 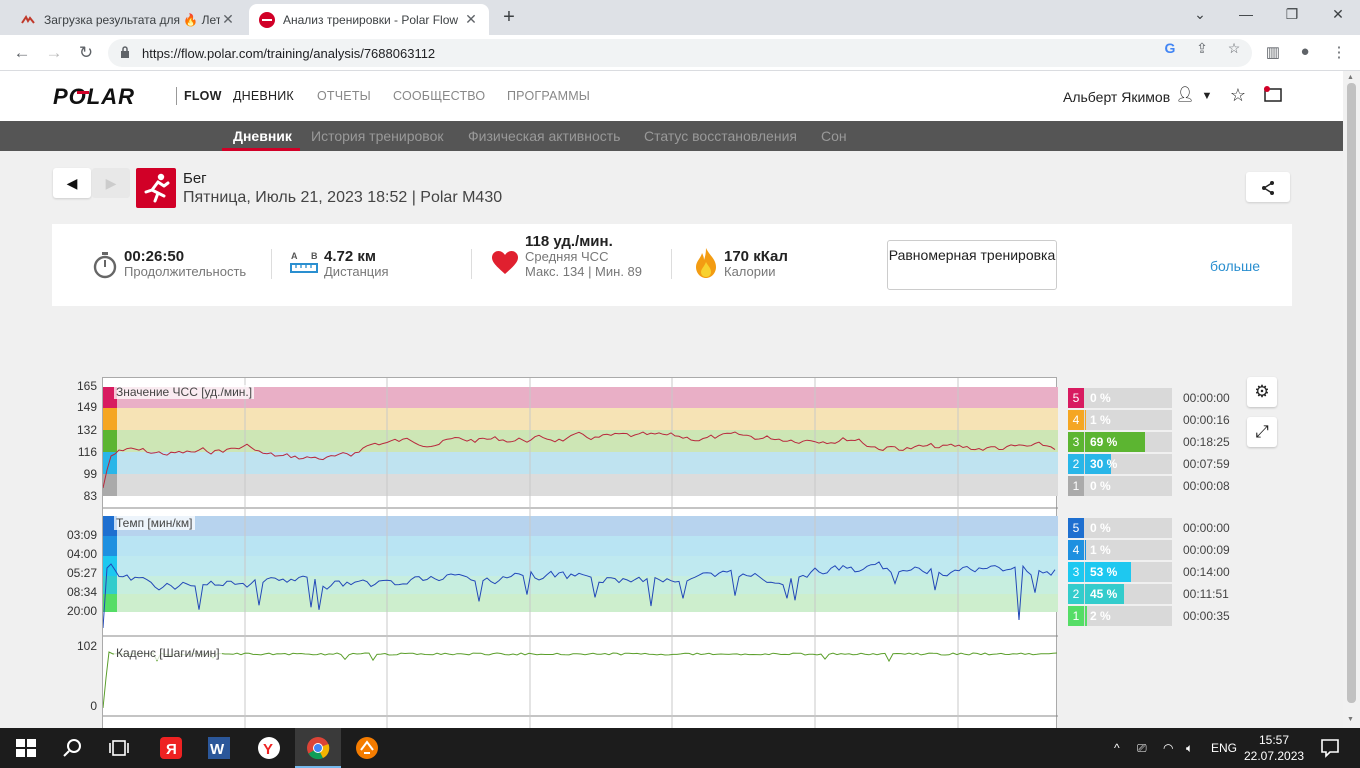 What do you see at coordinates (505, 262) in the screenshot?
I see `heart-icon` at bounding box center [505, 262].